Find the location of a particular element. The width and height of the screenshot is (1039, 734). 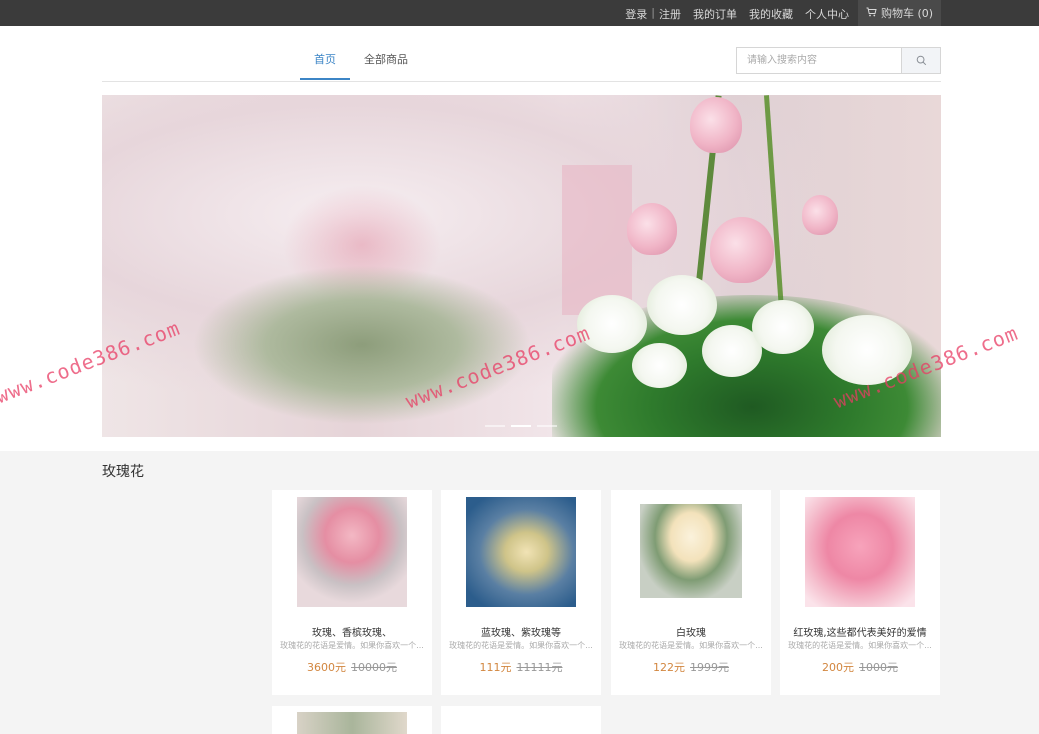

register-link: 注册 is located at coordinates (670, 14).